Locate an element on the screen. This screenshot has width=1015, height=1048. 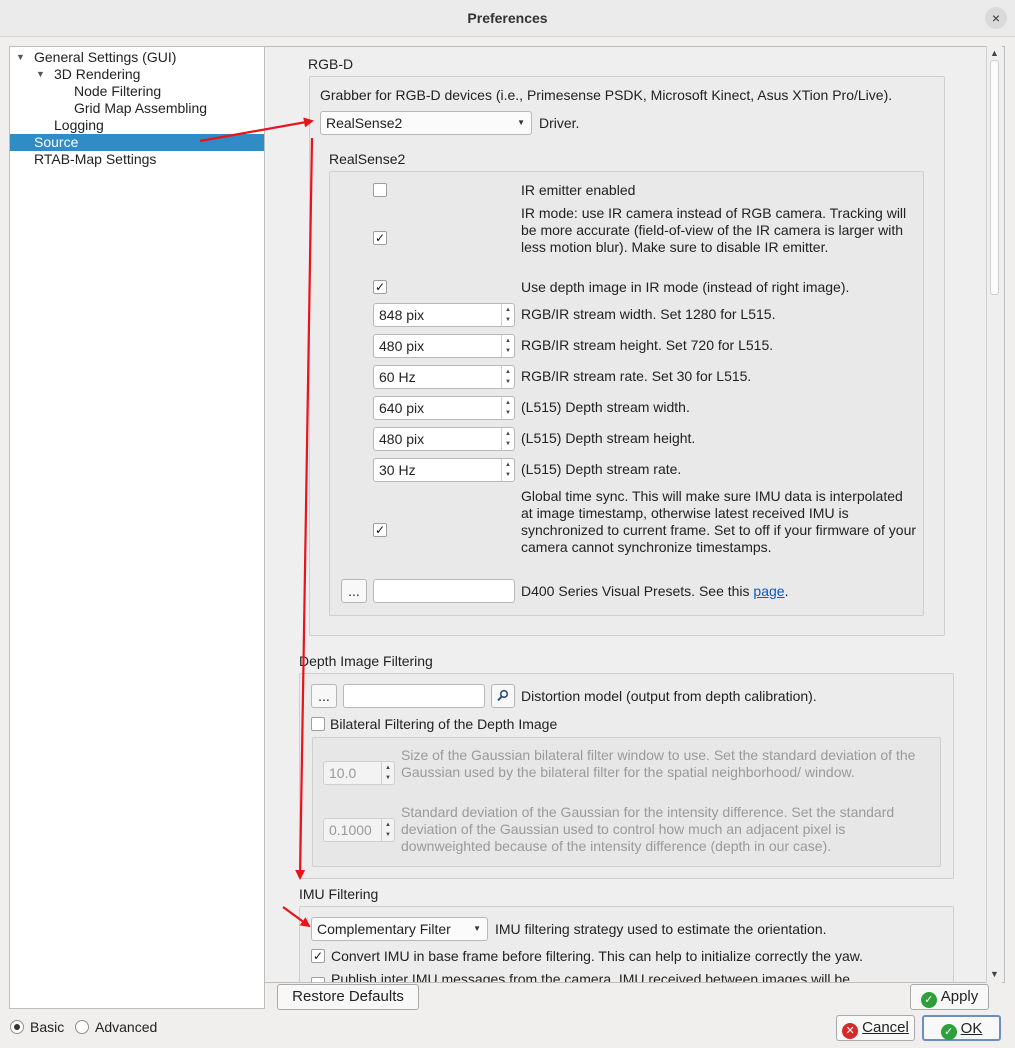
tree-item-label: General Settings (GUI) is located at coordinates (105, 57).